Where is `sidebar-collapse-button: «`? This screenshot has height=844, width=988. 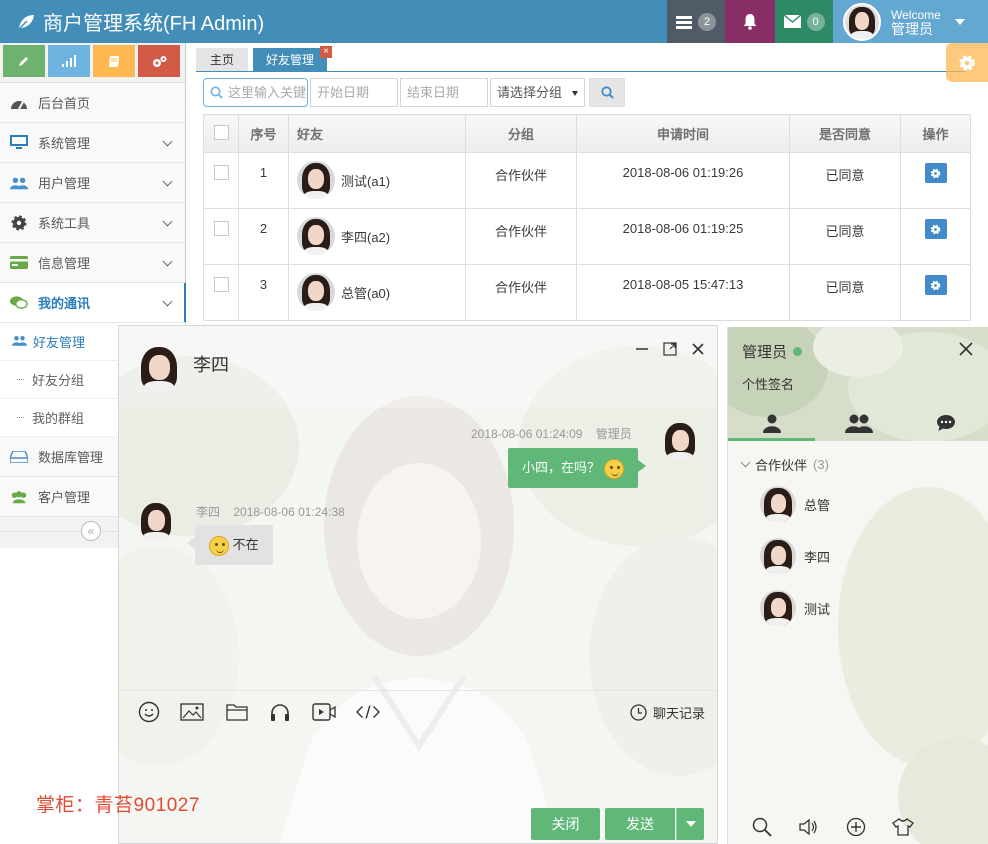
sidebar-collapse-button: « is located at coordinates (91, 531).